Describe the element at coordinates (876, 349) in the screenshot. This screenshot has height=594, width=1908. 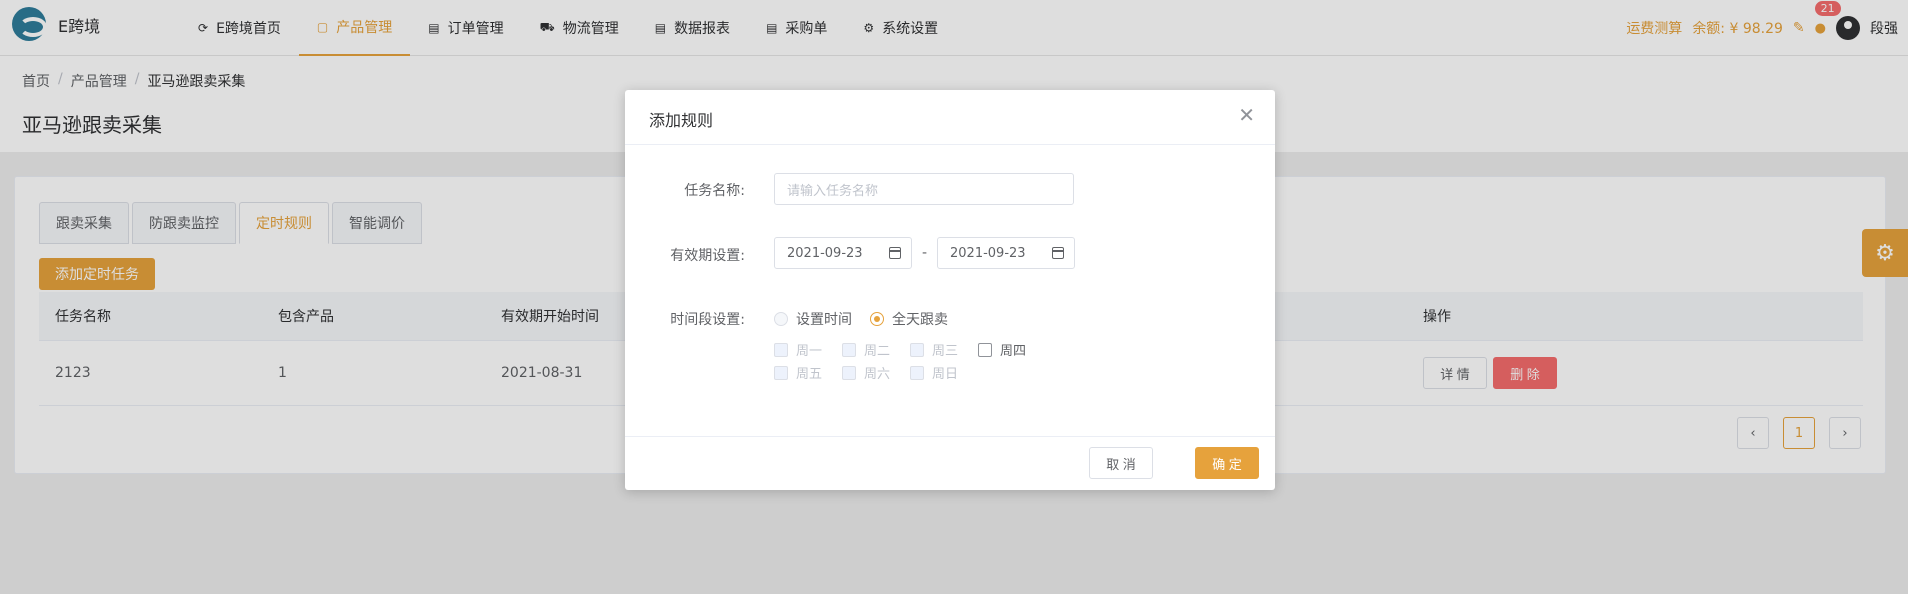
I see `checkbox-tue: 周二` at that location.